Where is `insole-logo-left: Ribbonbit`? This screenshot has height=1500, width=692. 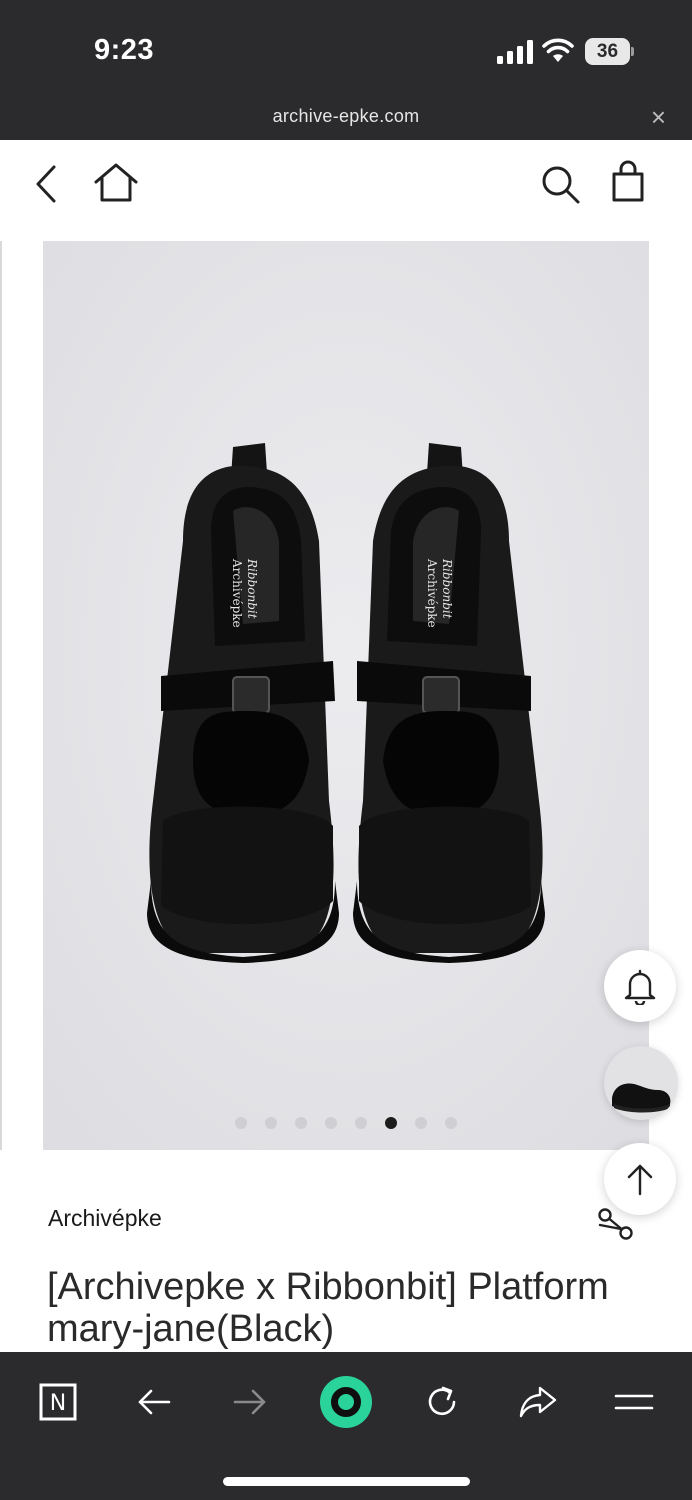 insole-logo-left: Ribbonbit is located at coordinates (252, 588).